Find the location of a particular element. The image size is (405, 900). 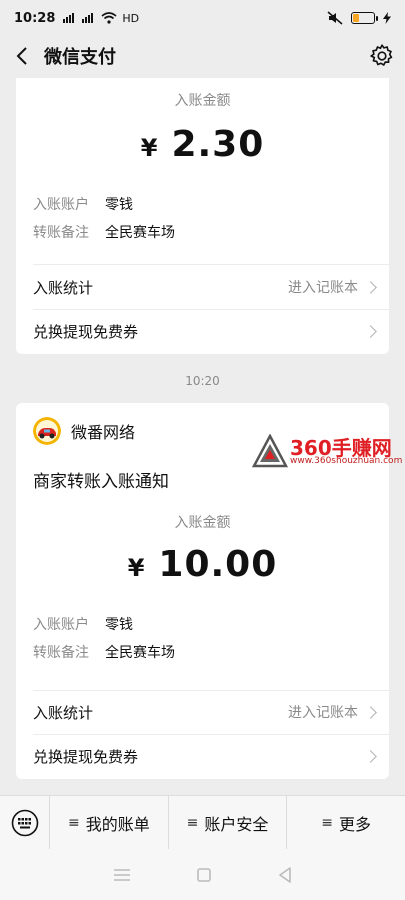

menu-label: 账户安全 is located at coordinates (236, 824).